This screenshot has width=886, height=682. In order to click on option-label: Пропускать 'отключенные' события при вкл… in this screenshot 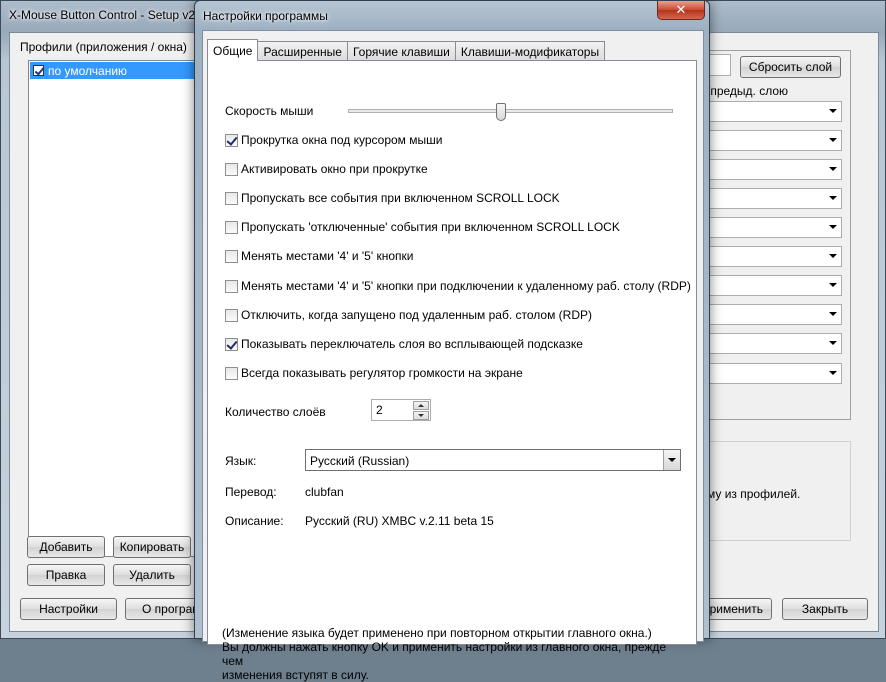, I will do `click(430, 227)`.